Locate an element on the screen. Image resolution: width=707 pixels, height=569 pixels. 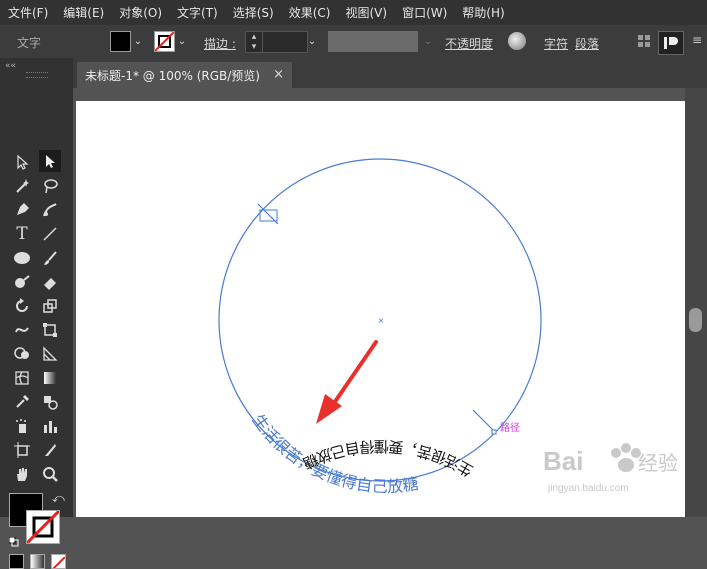
grip-icon is located at coordinates (37, 75).